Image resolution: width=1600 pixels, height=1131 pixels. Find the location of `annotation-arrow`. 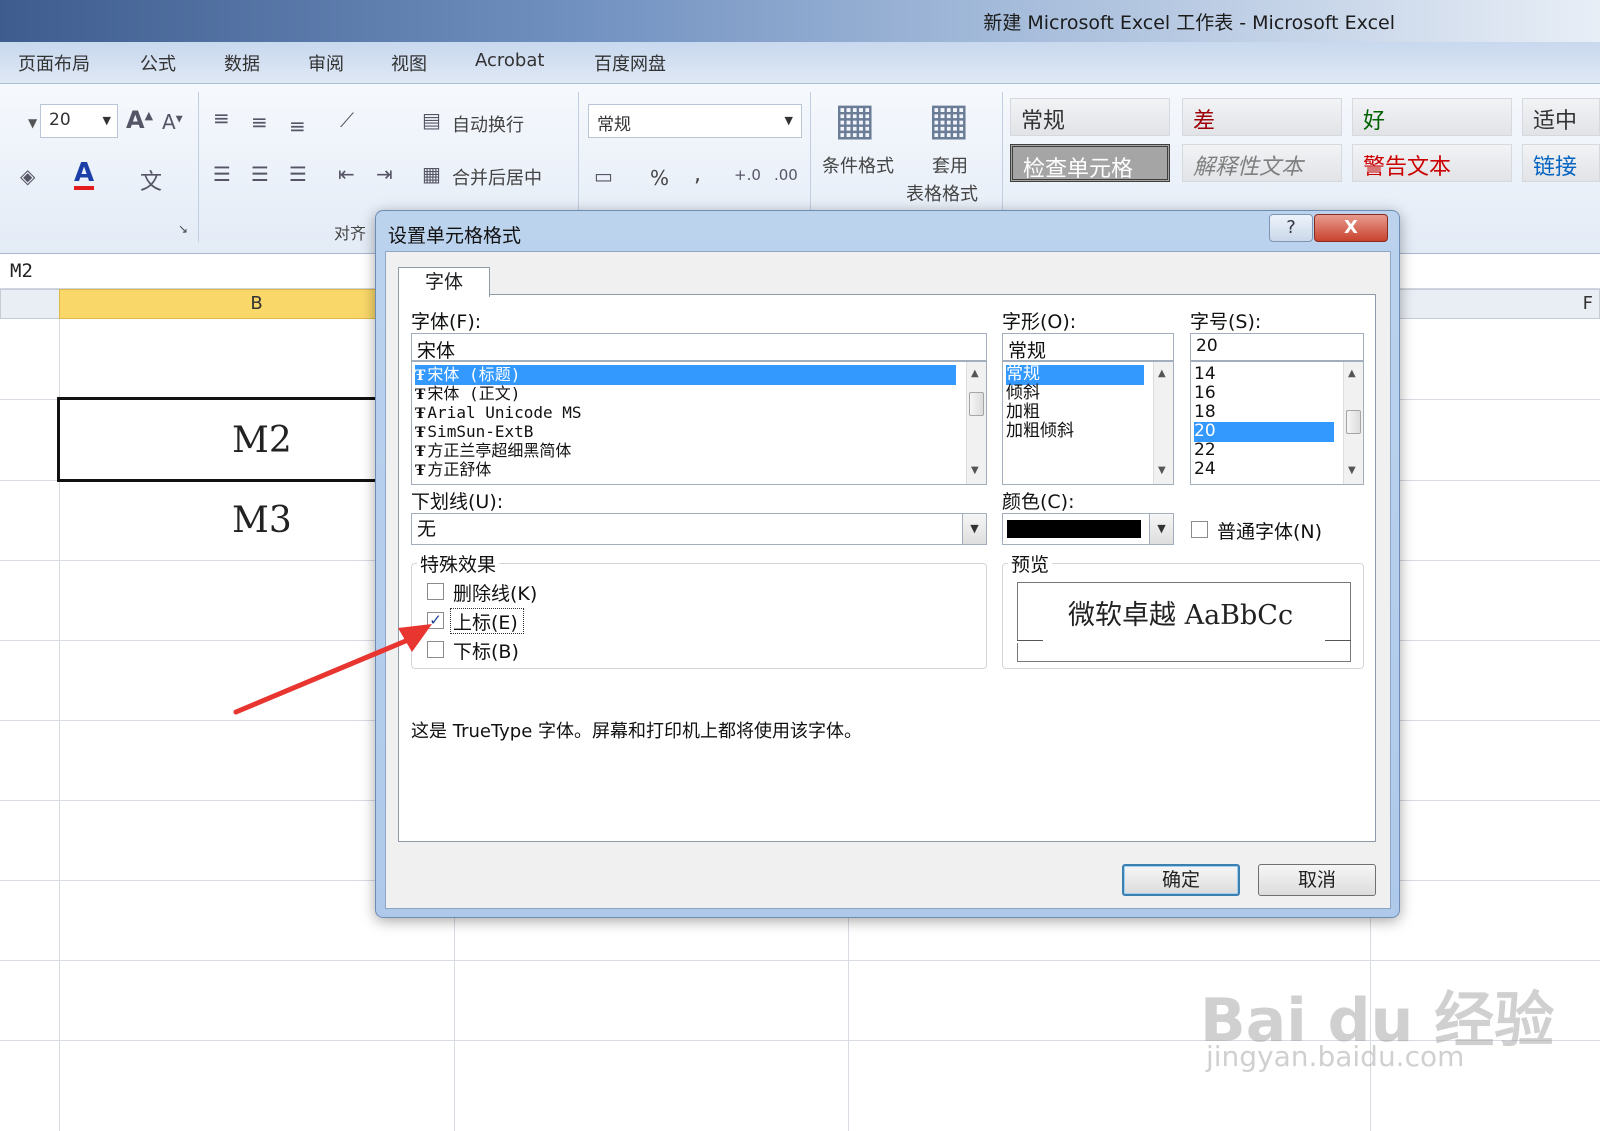

annotation-arrow is located at coordinates (332, 669).